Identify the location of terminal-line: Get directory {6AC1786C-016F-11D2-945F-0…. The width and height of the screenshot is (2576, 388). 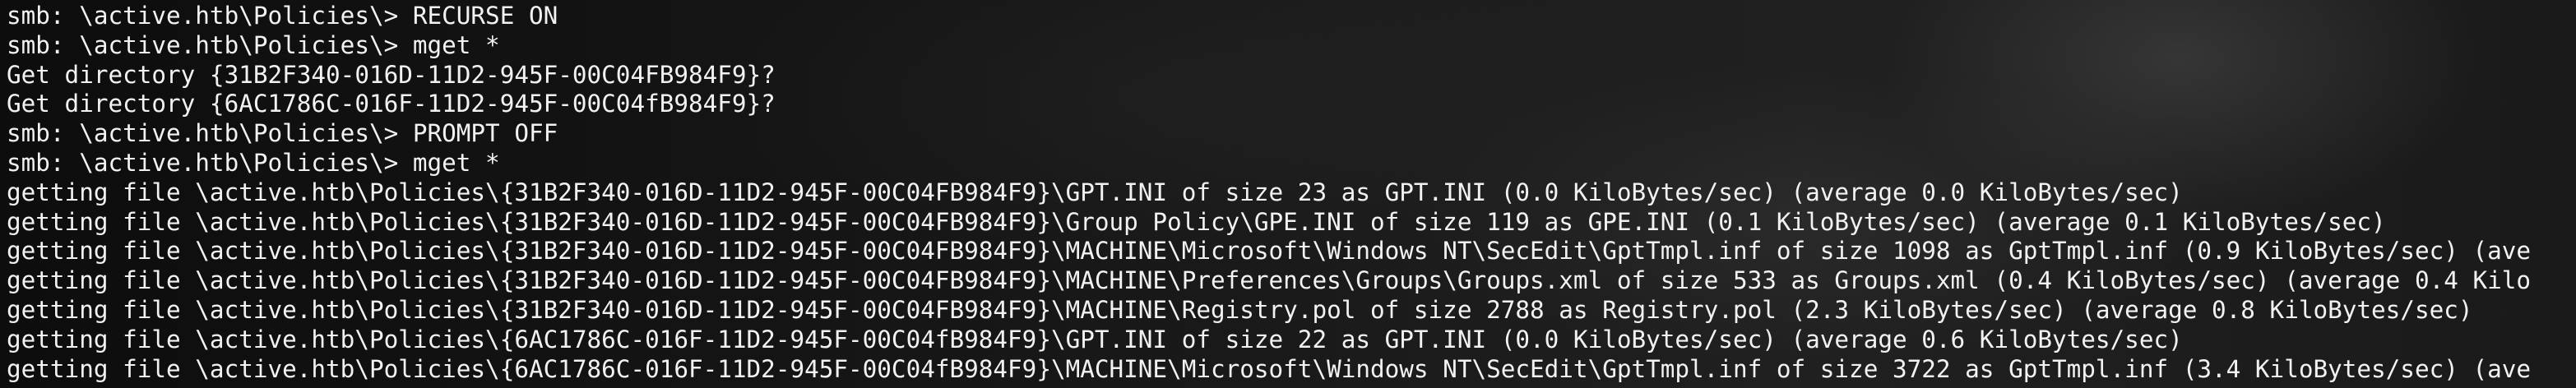
(391, 104).